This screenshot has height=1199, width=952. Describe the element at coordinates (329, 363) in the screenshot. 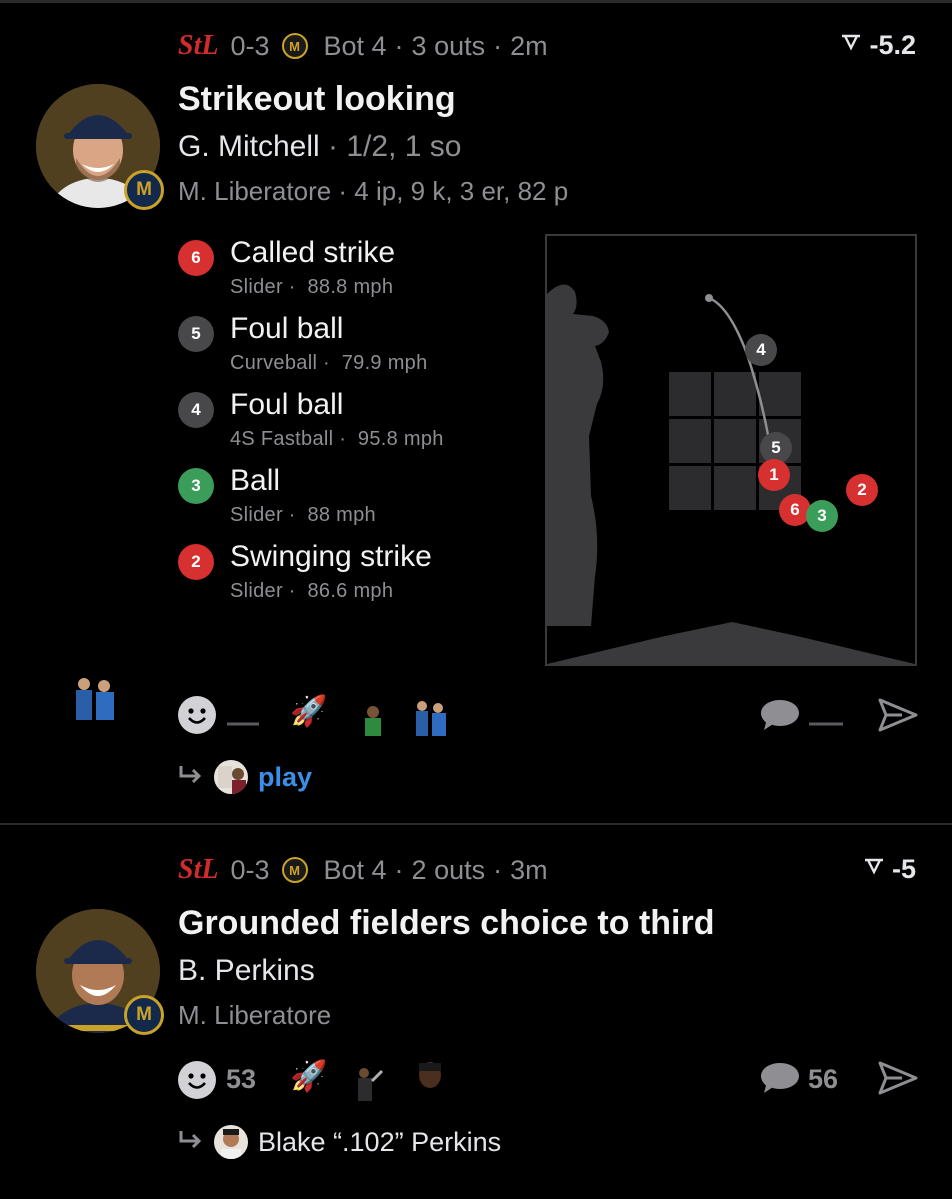

I see `pitch-detail: Curveball · 79.9 mph` at that location.